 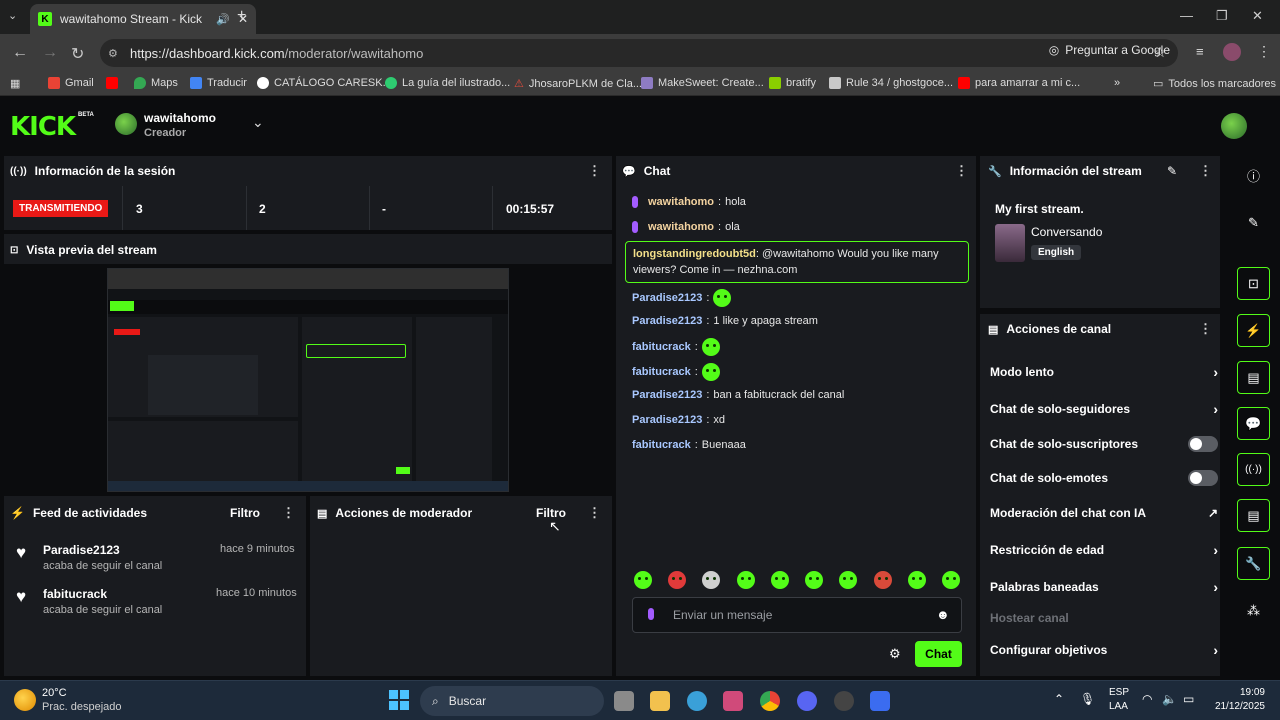 I want to click on taskbar-search: ⌕ Buscar, so click(x=512, y=701).